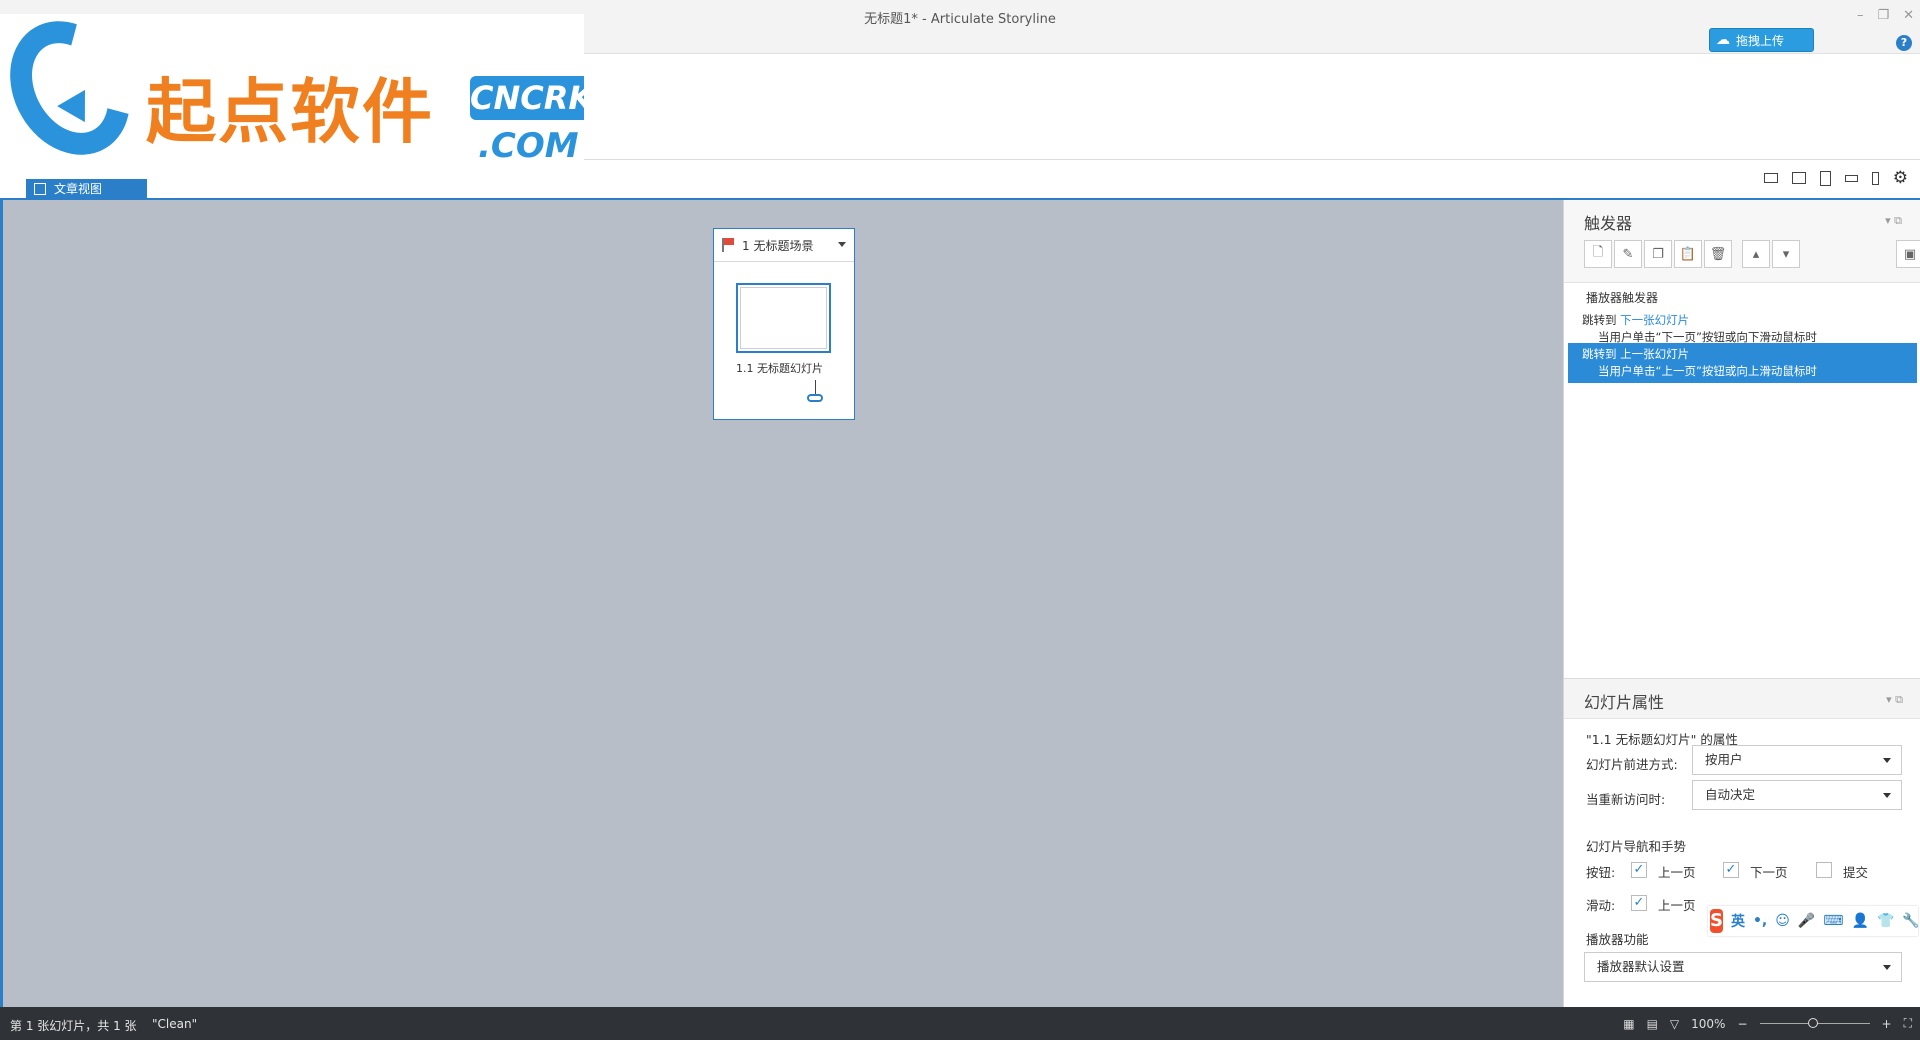 This screenshot has width=1920, height=1040. Describe the element at coordinates (1688, 254) in the screenshot. I see `paste-trigger-icon: 📋` at that location.